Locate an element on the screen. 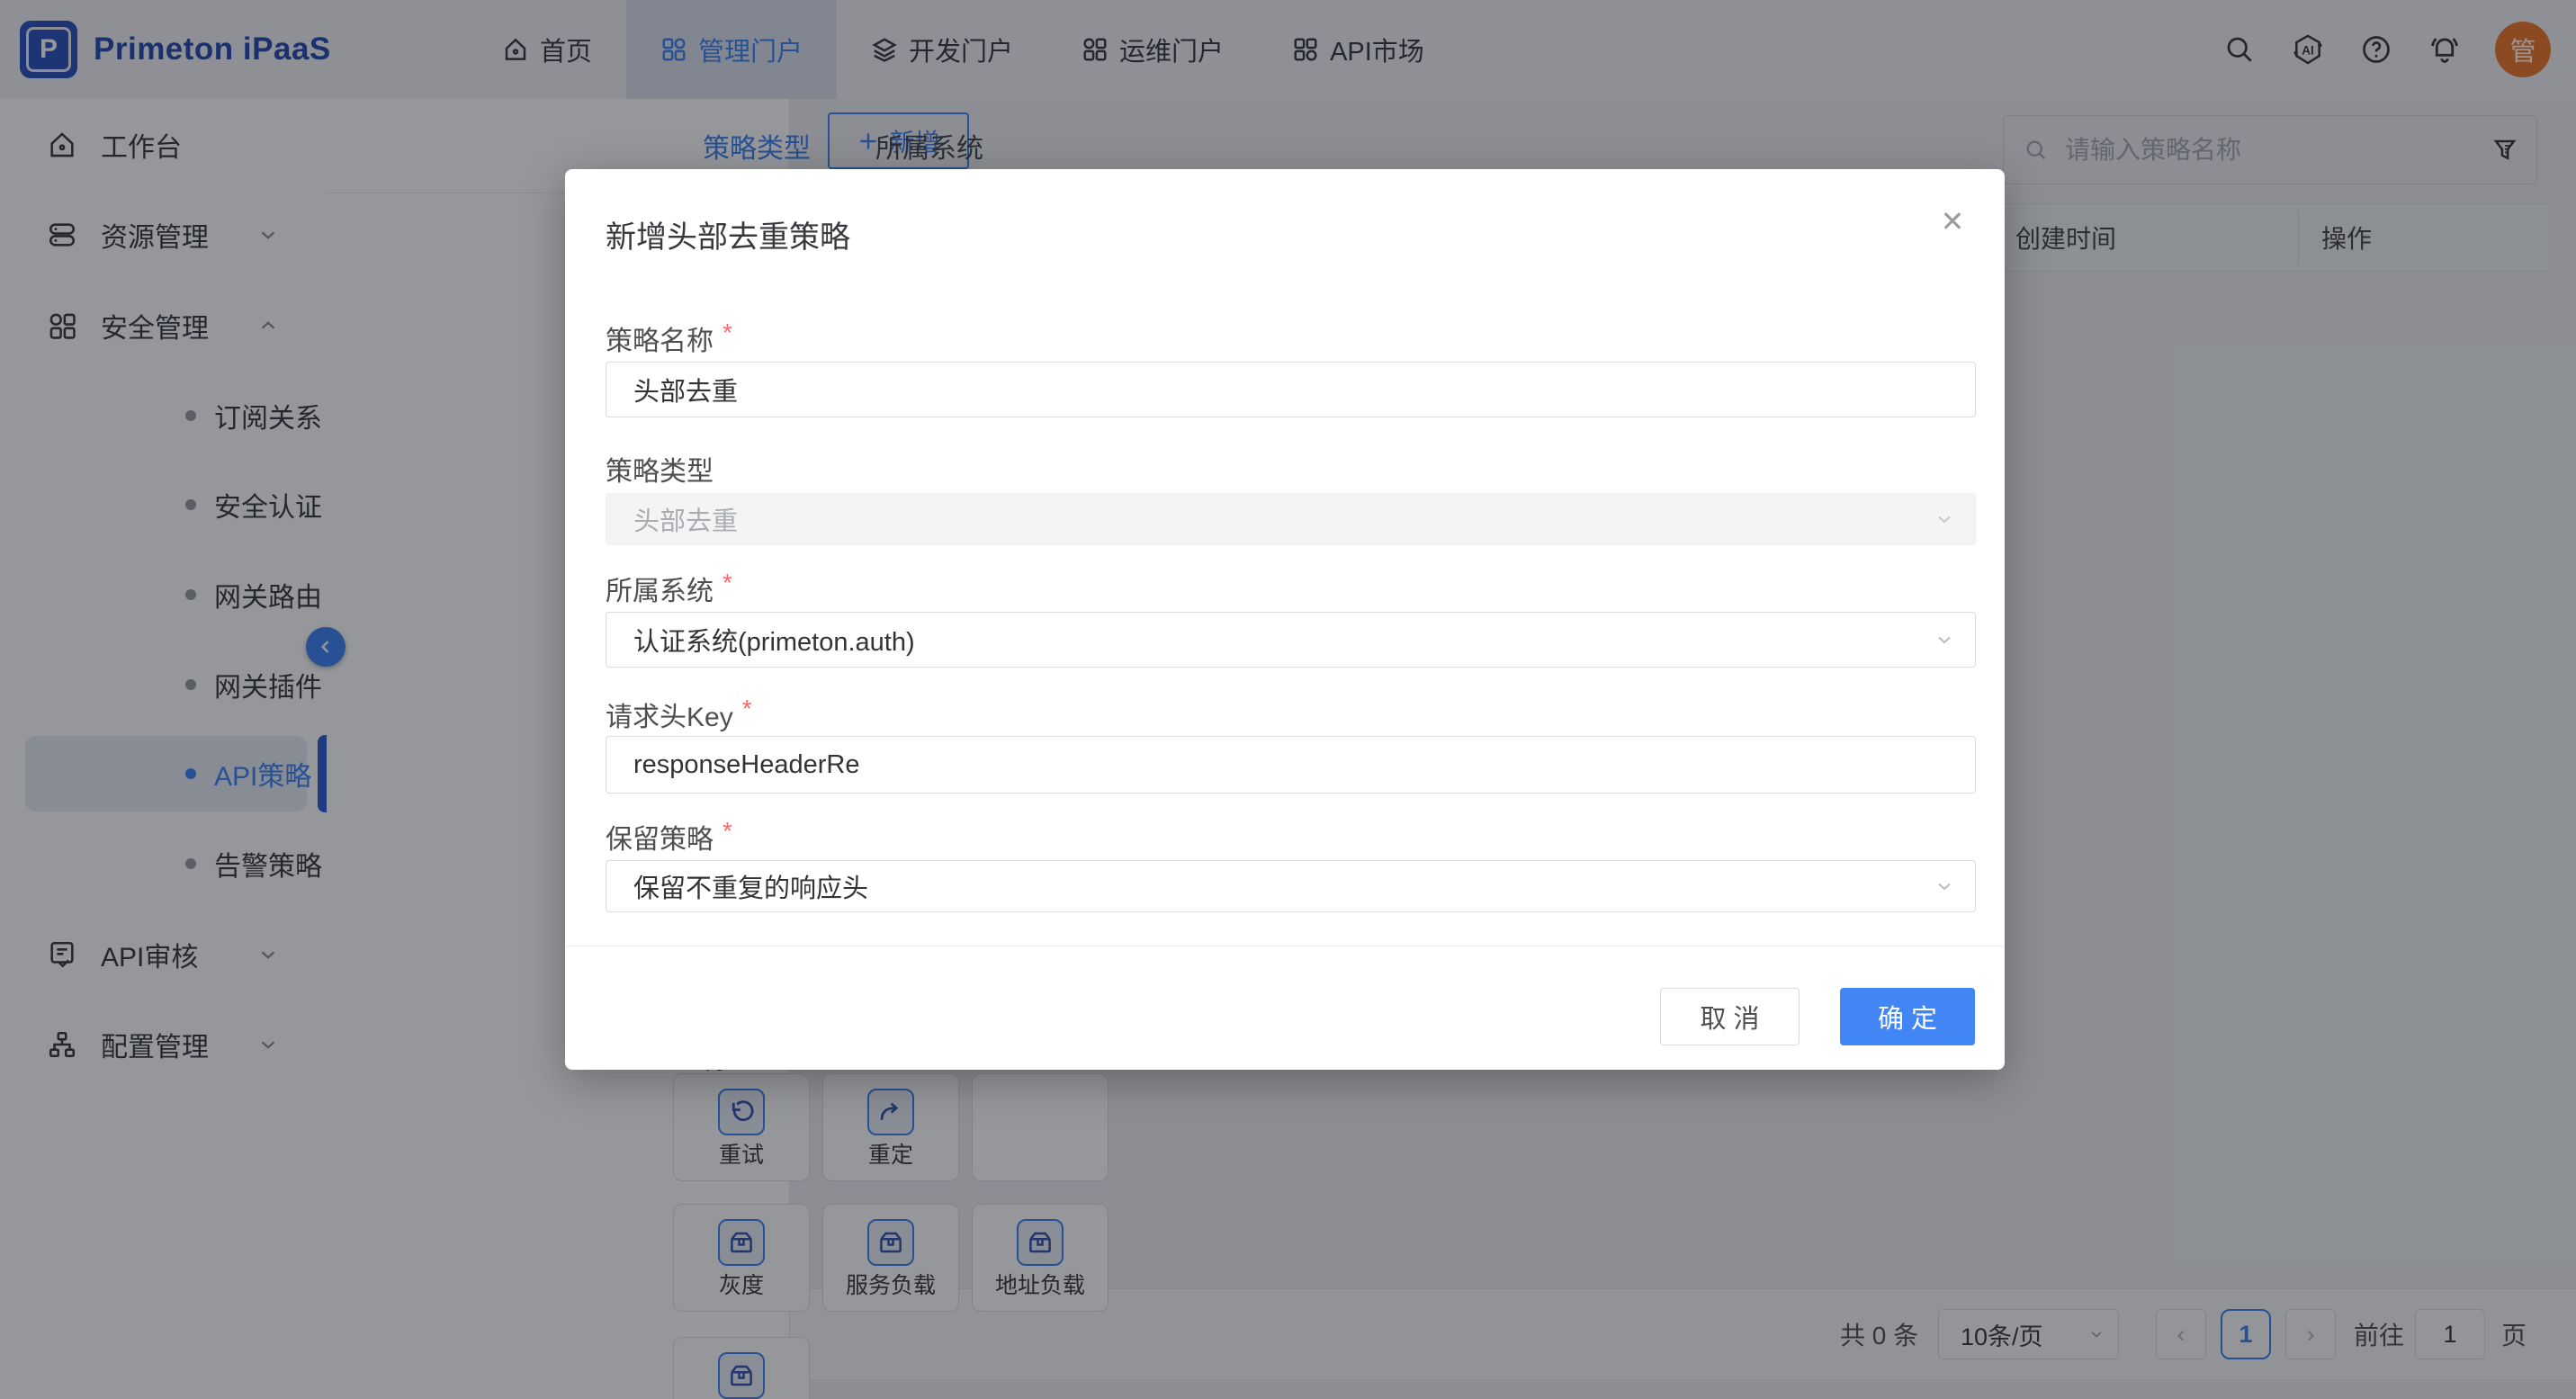 The image size is (2576, 1399). select-value: 头部去重 is located at coordinates (686, 522).